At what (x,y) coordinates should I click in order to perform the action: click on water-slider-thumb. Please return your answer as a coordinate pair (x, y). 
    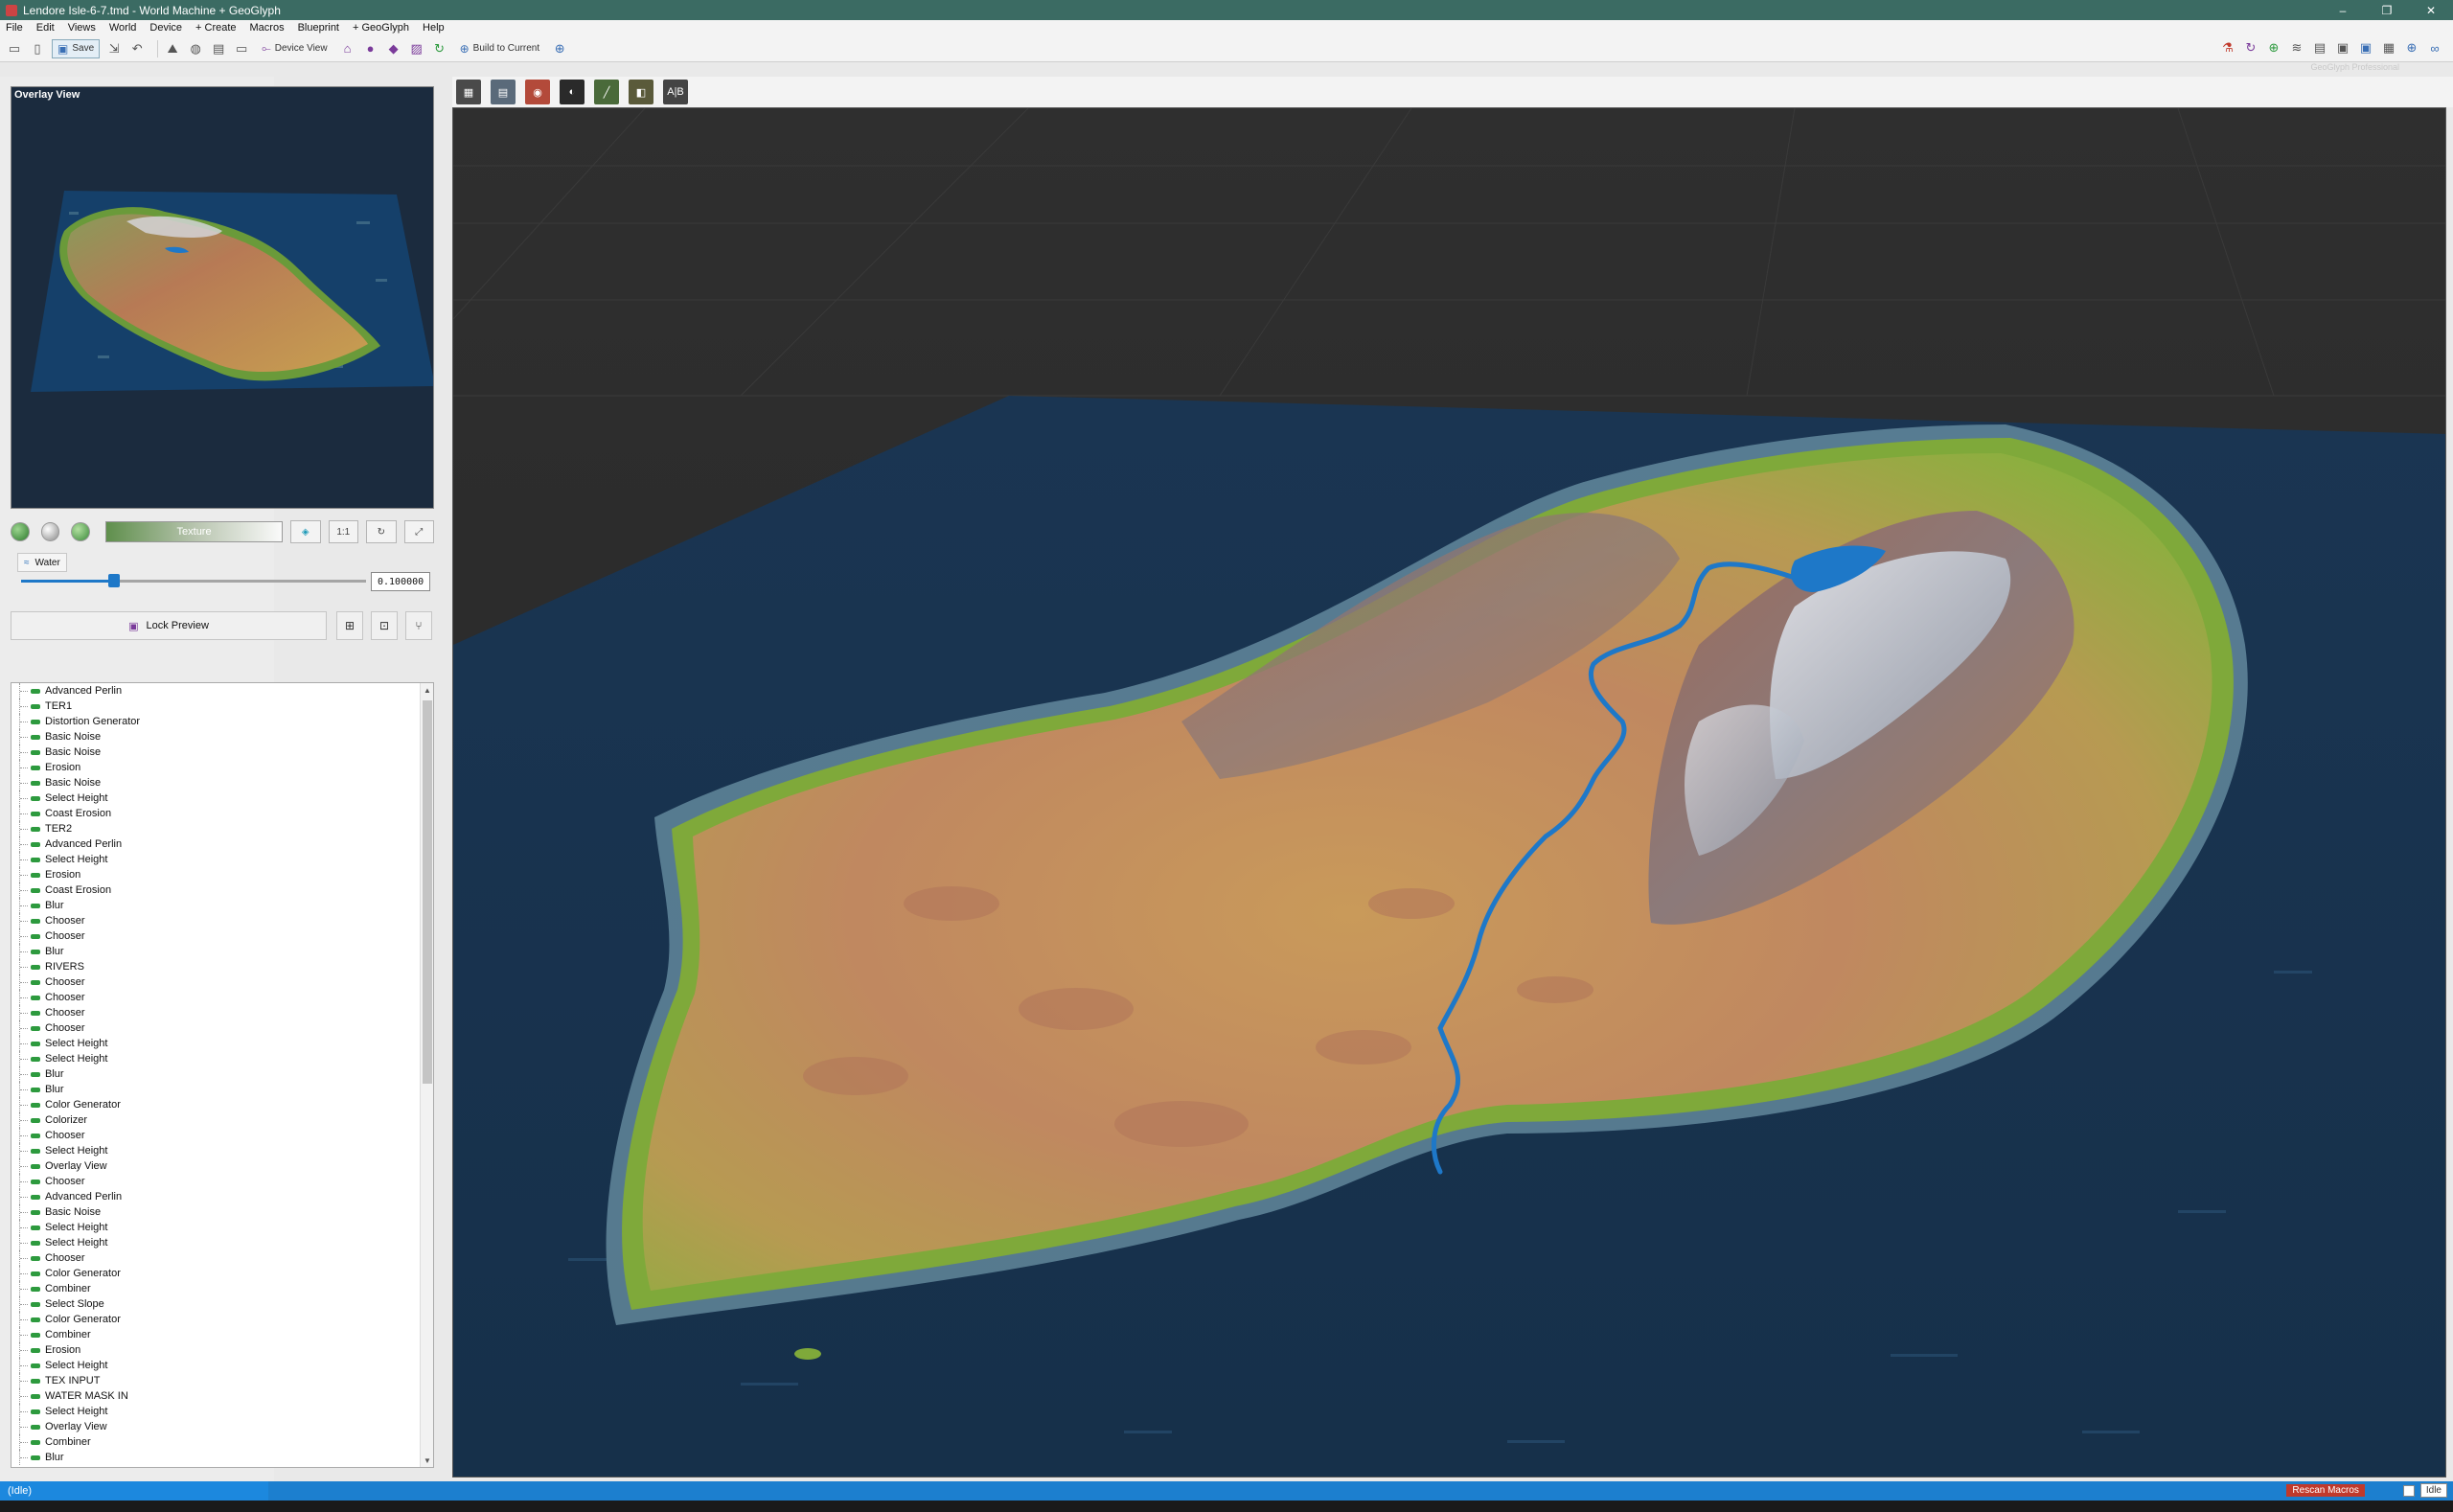
    Looking at the image, I should click on (115, 580).